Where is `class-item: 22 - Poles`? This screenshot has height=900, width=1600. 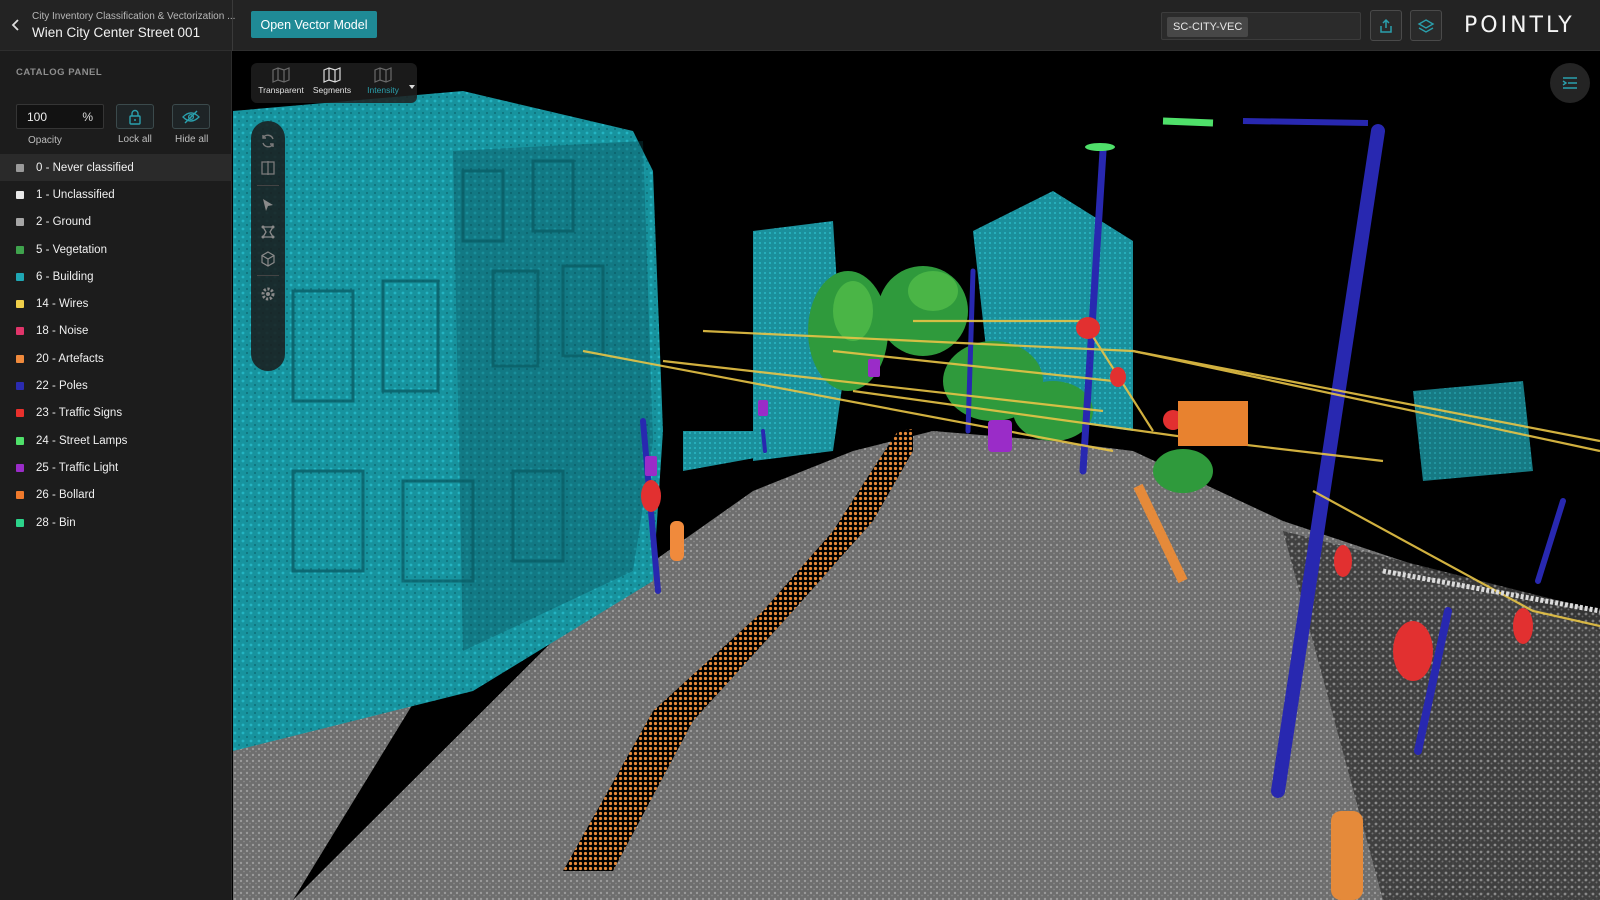
class-item: 22 - Poles is located at coordinates (116, 385).